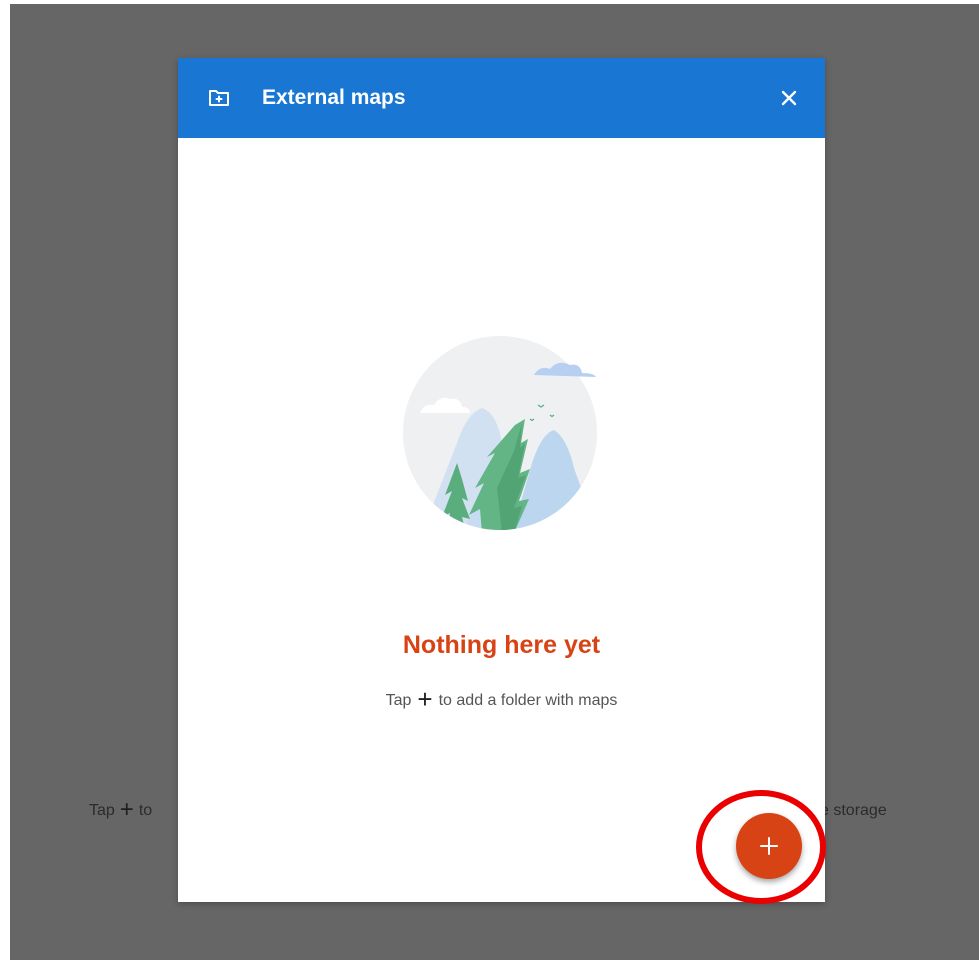 The image size is (979, 960). I want to click on background-hint-suffix: to, so click(145, 810).